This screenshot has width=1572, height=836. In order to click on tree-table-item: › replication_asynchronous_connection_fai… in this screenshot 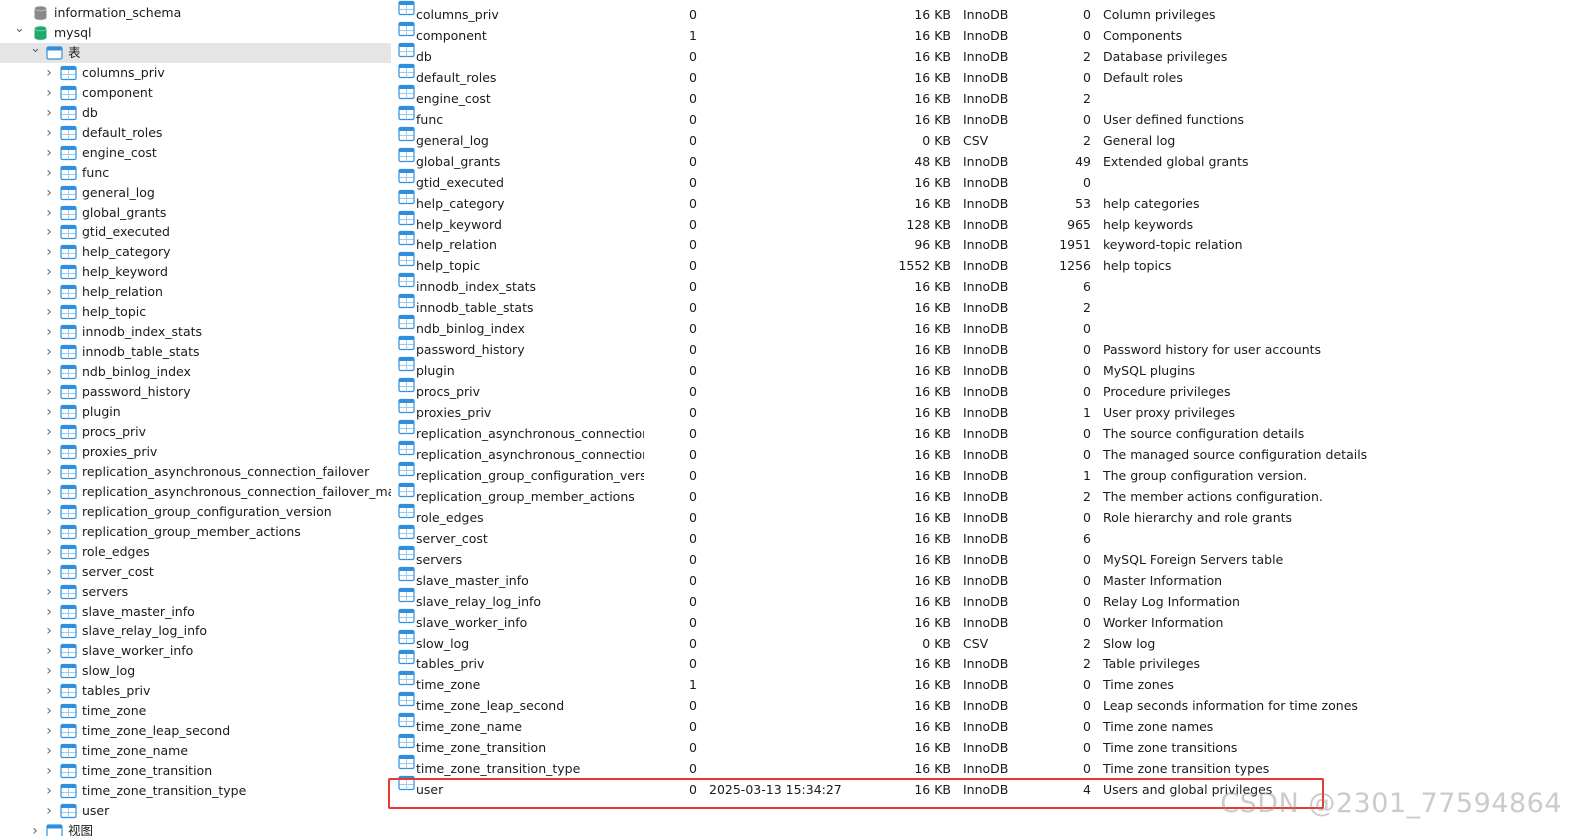, I will do `click(195, 492)`.